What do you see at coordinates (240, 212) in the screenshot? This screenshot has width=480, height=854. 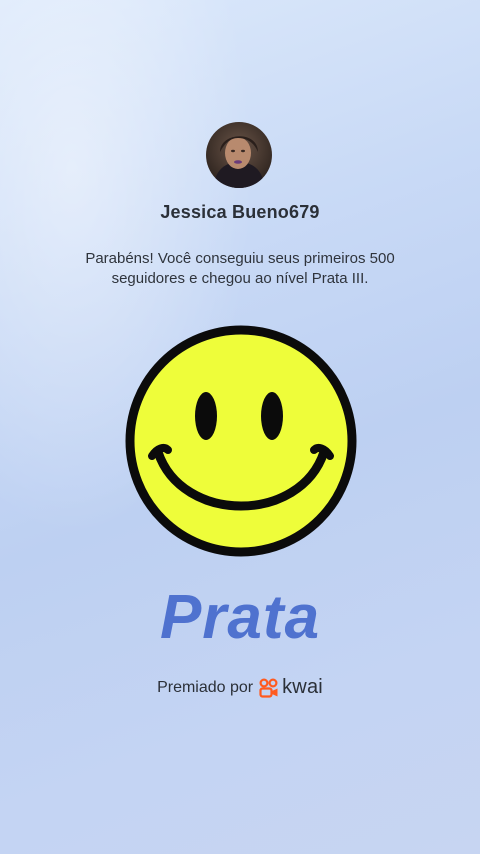 I see `username: Jessica Bueno679` at bounding box center [240, 212].